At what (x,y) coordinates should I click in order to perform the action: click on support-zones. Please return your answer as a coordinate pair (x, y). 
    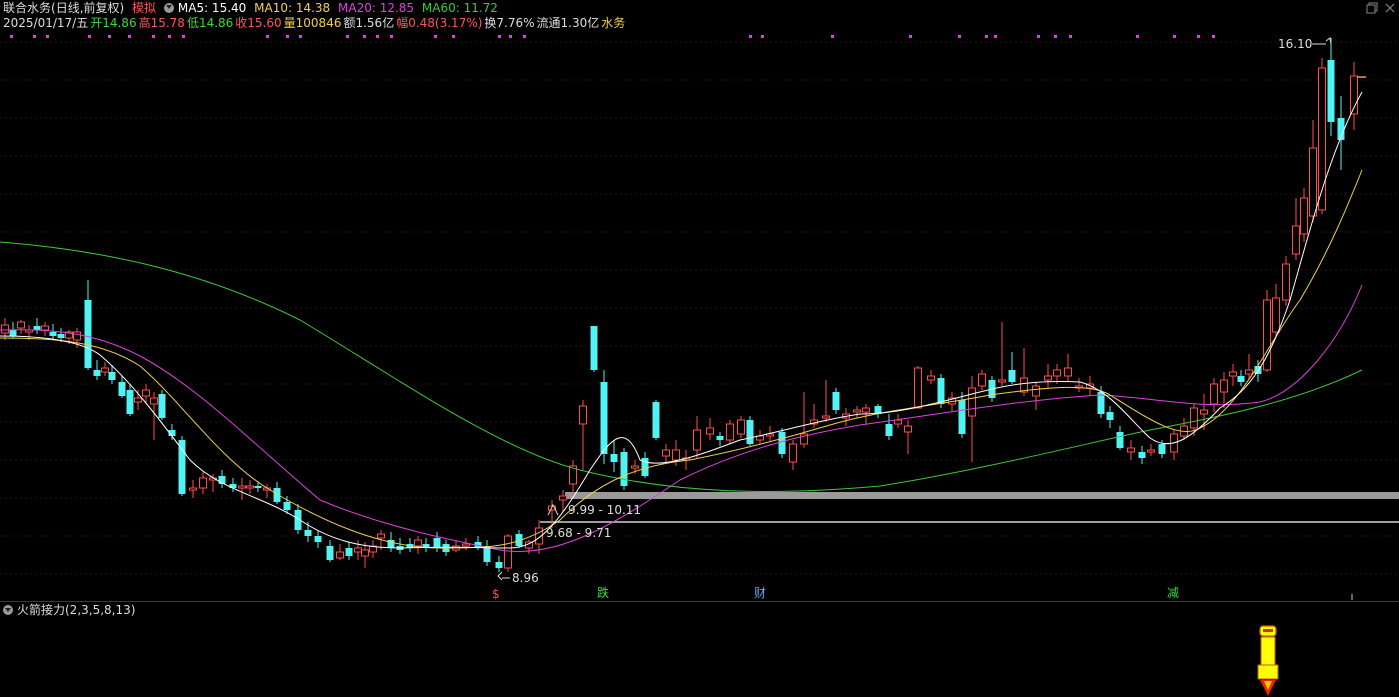
    Looking at the image, I should click on (969, 507).